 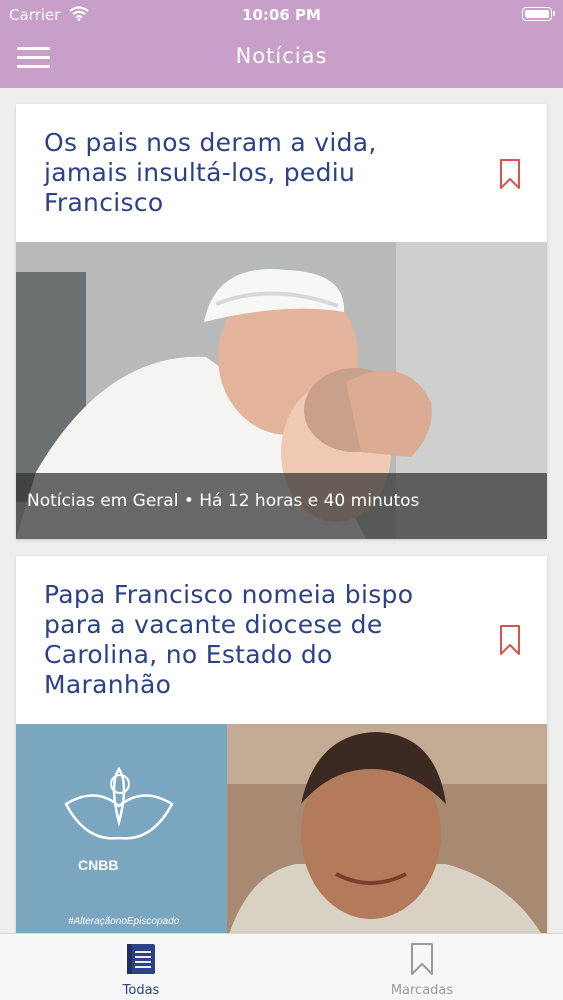 I want to click on clock: 10:06 PM, so click(x=281, y=15).